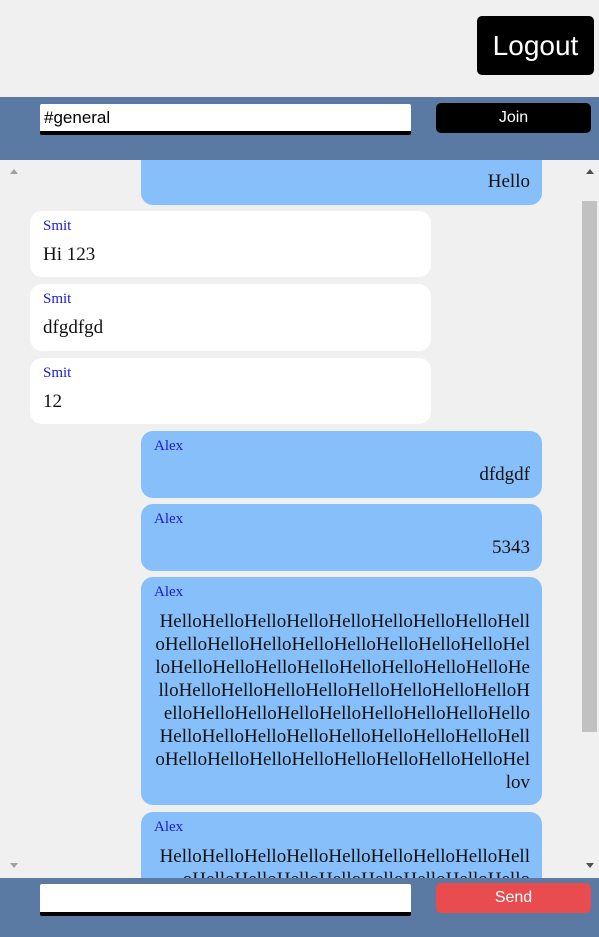 The image size is (599, 937). Describe the element at coordinates (14, 865) in the screenshot. I see `scroll-down-arrow` at that location.